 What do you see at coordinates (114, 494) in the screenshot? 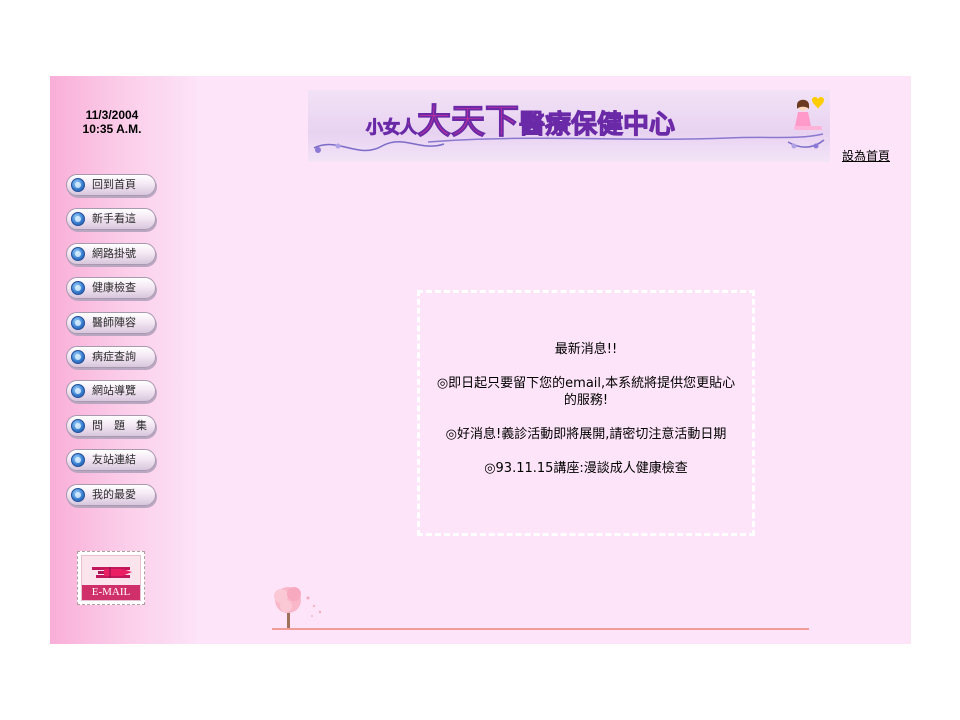
I see `nav-label: 我的最愛` at bounding box center [114, 494].